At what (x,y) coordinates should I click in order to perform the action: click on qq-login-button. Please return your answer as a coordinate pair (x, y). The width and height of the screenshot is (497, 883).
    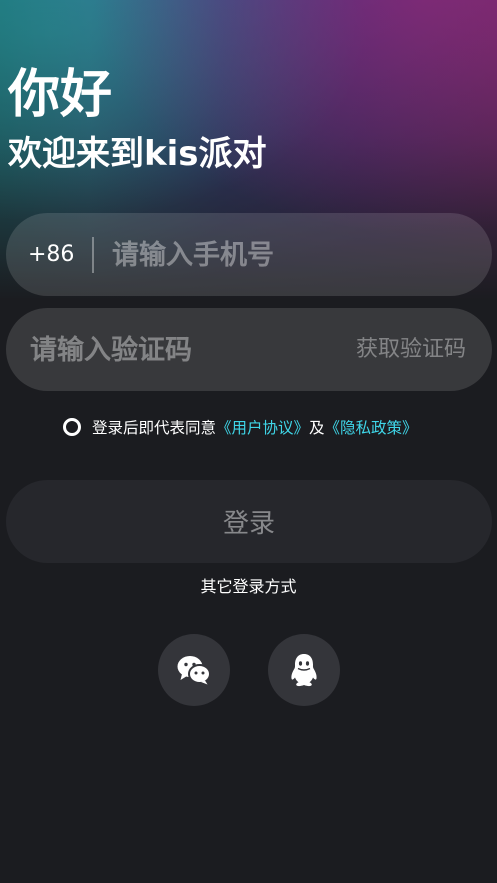
    Looking at the image, I should click on (304, 670).